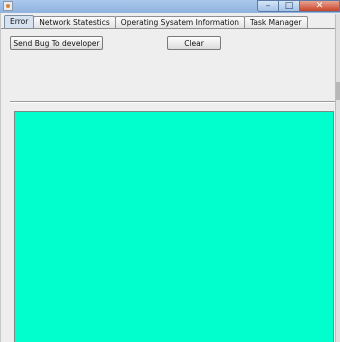 This screenshot has height=342, width=340. Describe the element at coordinates (194, 43) in the screenshot. I see `clear-button: Clear` at that location.